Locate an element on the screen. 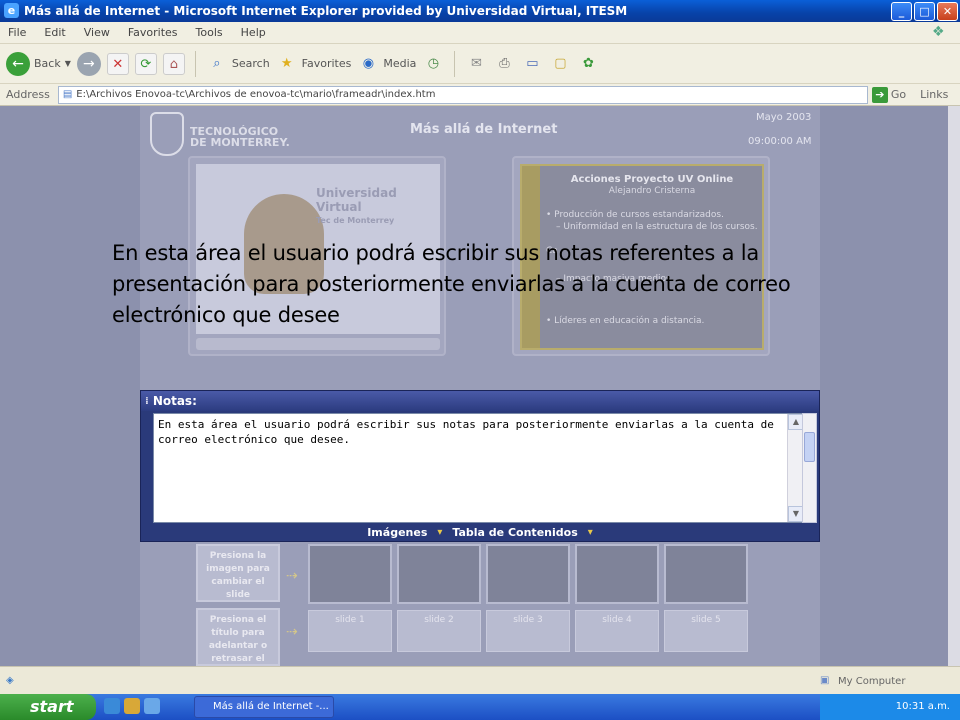 The image size is (960, 720). zone-label: My Computer is located at coordinates (872, 681).